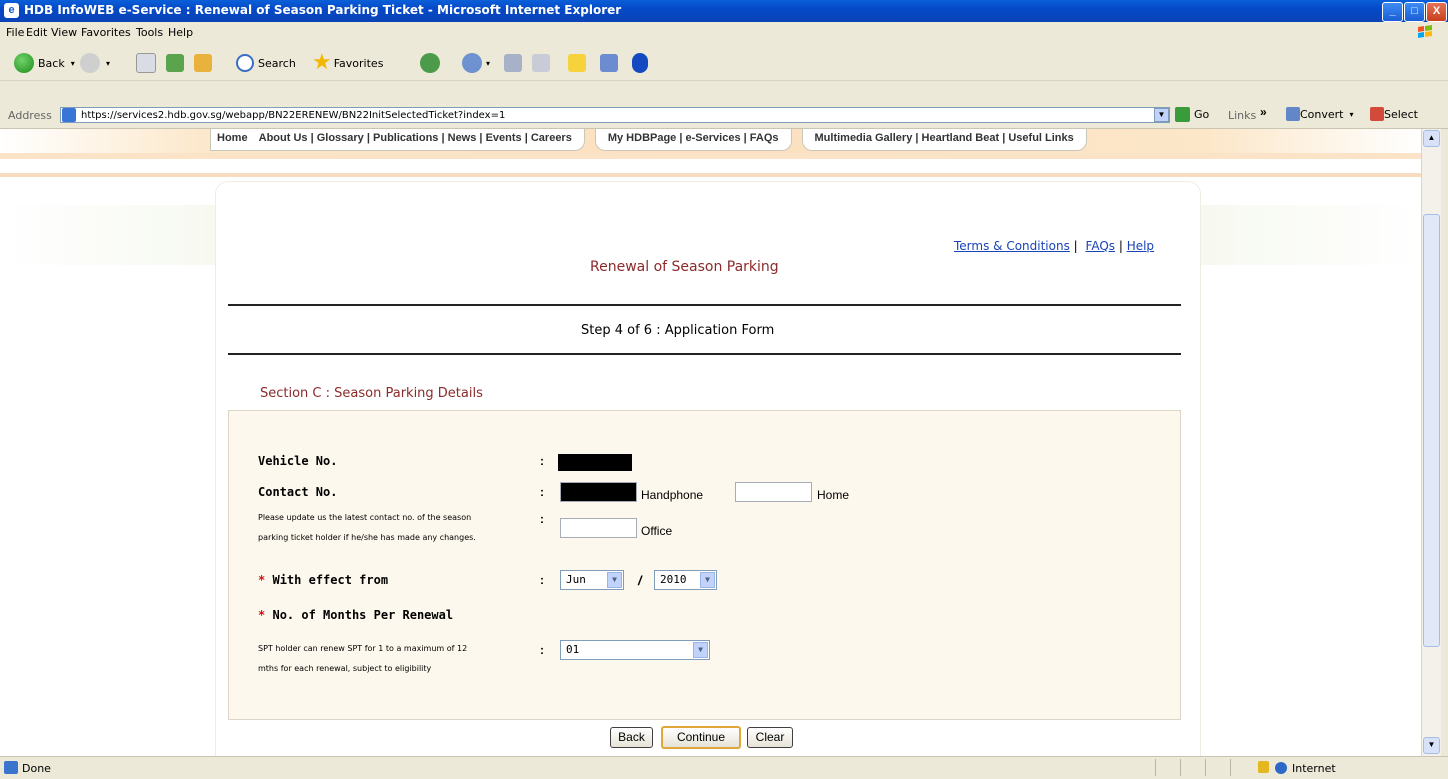  What do you see at coordinates (1012, 246) in the screenshot?
I see `terms-link: Terms & Conditions` at bounding box center [1012, 246].